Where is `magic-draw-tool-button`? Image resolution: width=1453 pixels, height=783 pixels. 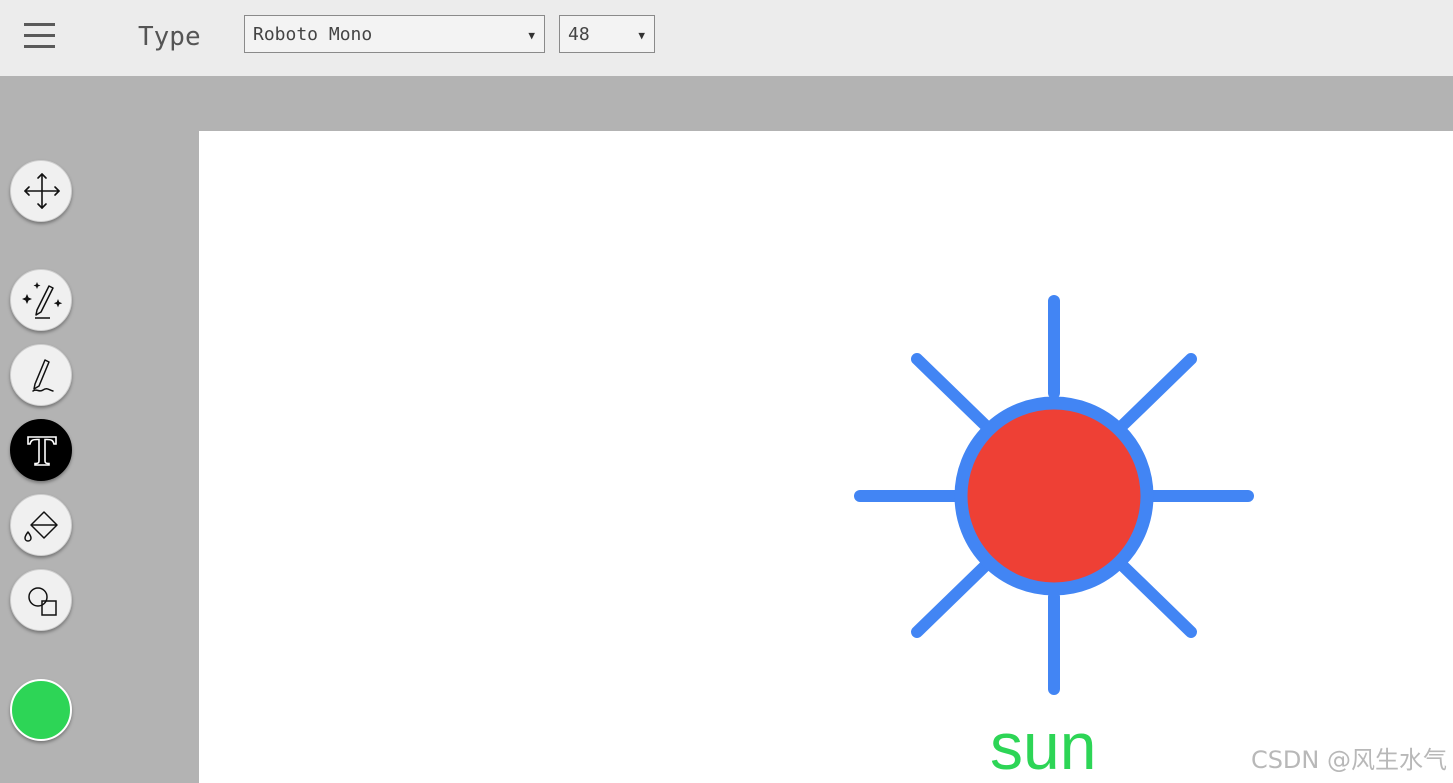
magic-draw-tool-button is located at coordinates (41, 300).